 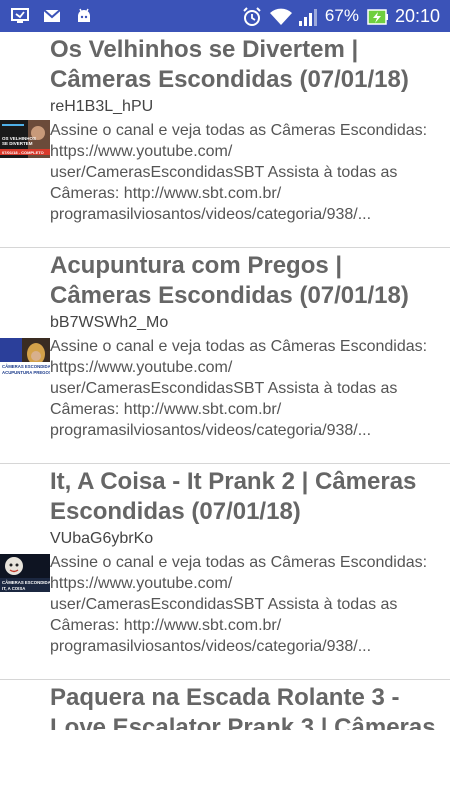 What do you see at coordinates (417, 16) in the screenshot?
I see `clock: 20:10` at bounding box center [417, 16].